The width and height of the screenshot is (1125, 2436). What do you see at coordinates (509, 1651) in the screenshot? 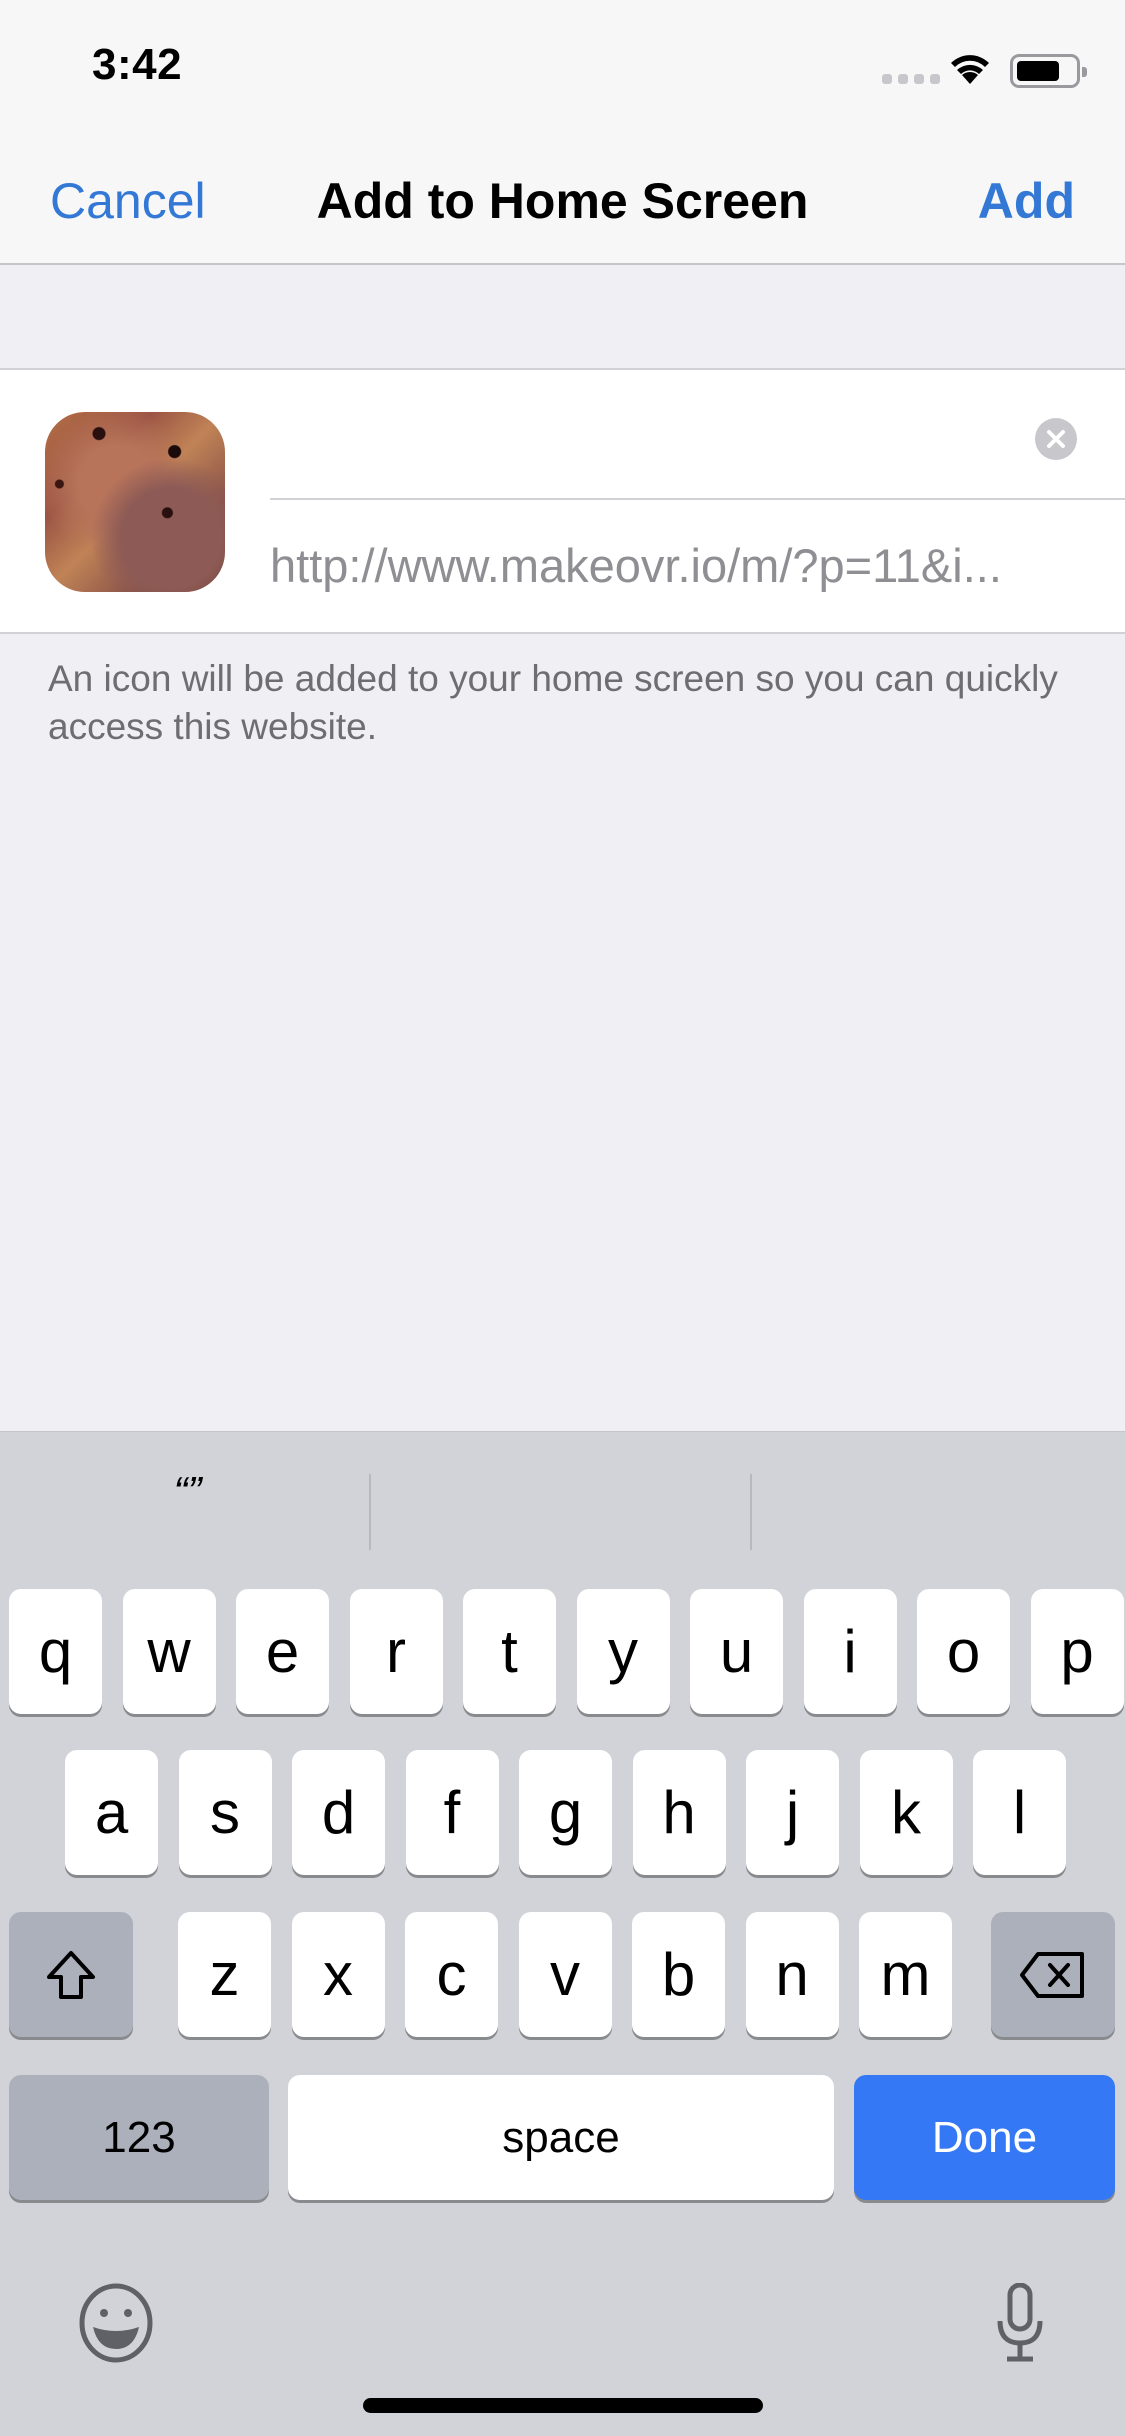
I see `key-t: t` at bounding box center [509, 1651].